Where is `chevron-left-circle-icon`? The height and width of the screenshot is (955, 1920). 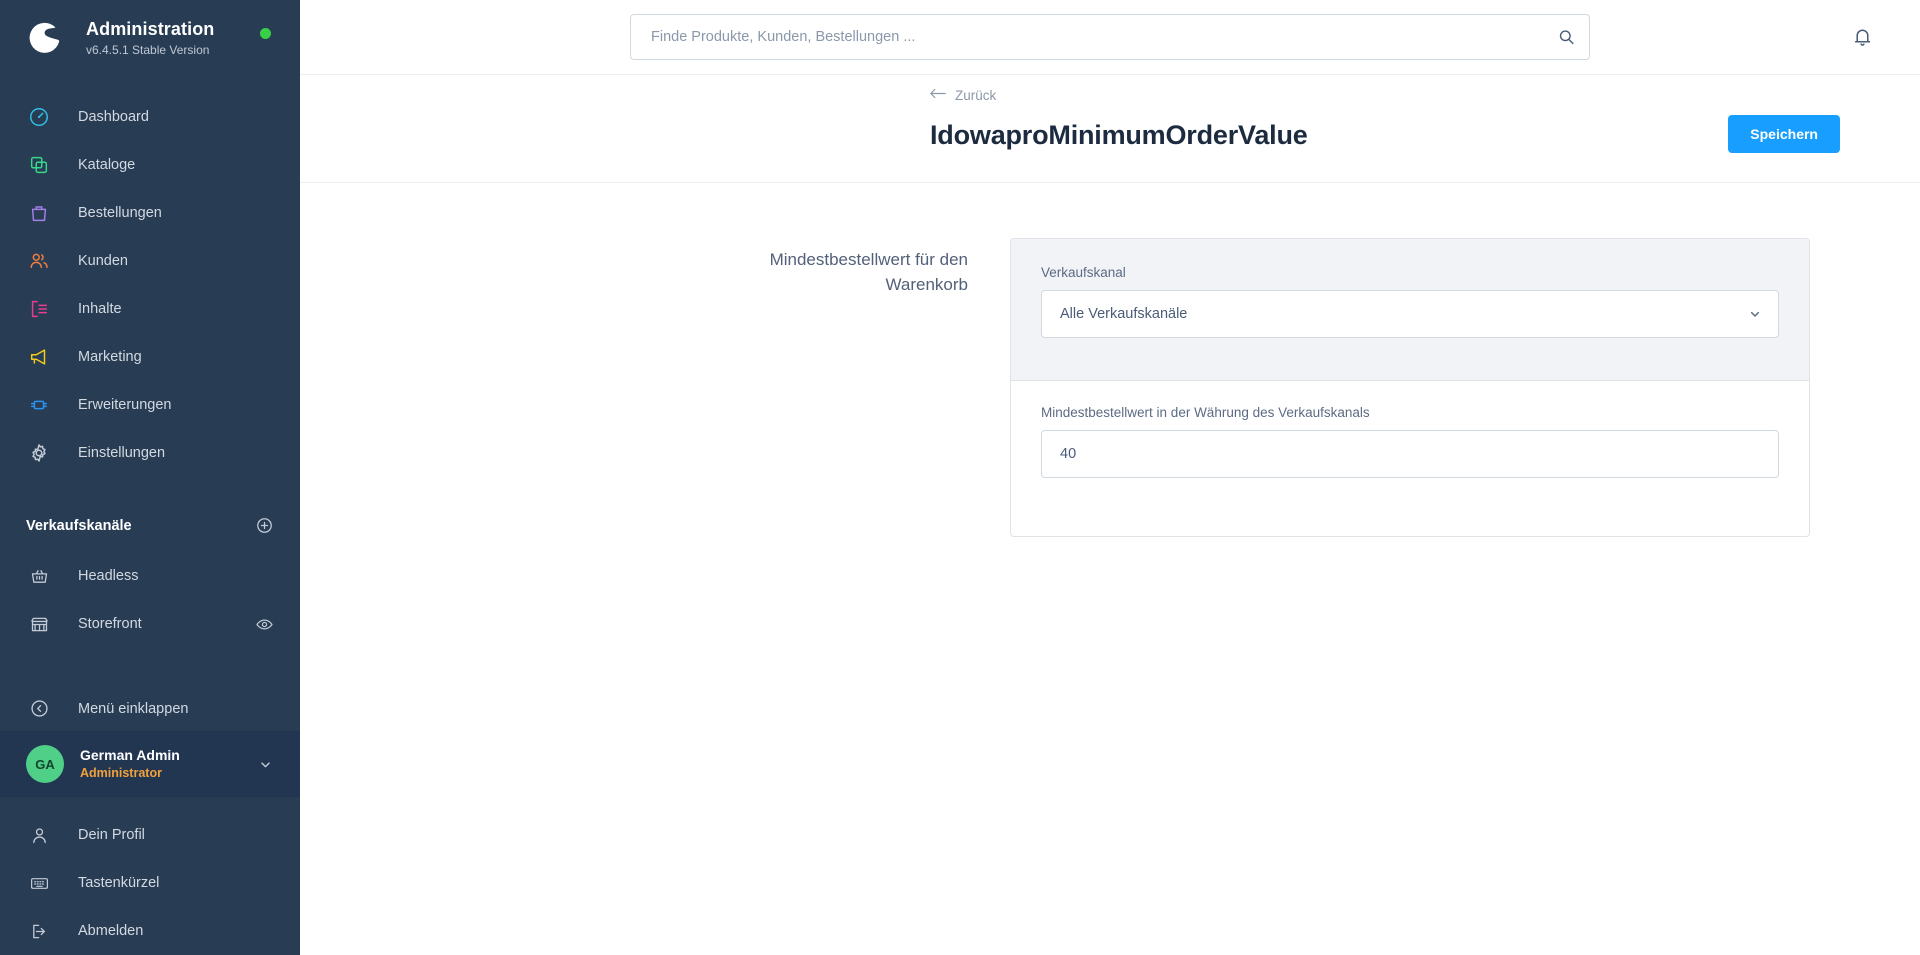
chevron-left-circle-icon is located at coordinates (39, 709).